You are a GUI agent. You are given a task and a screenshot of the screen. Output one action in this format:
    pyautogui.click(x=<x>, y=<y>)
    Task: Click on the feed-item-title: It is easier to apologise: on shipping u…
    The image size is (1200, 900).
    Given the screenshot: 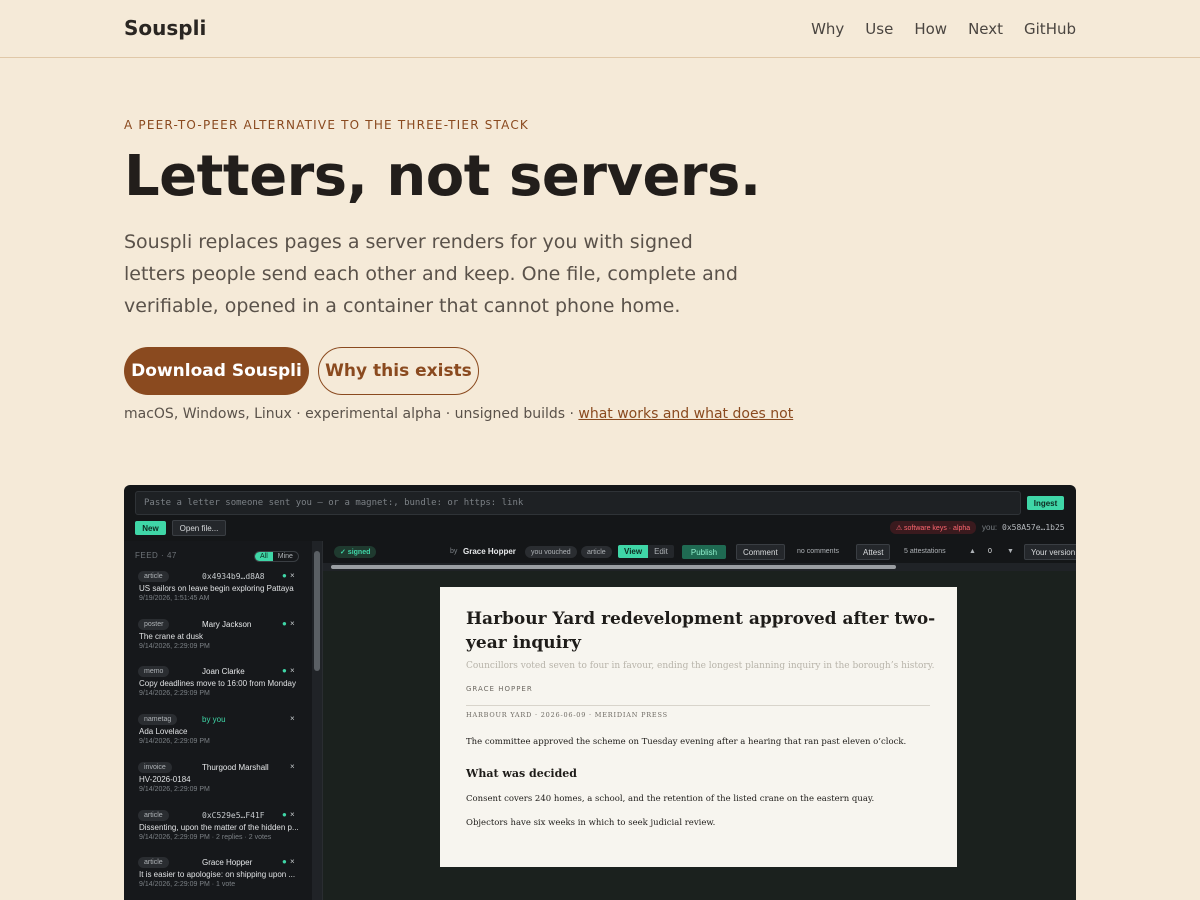 What is the action you would take?
    pyautogui.click(x=217, y=875)
    